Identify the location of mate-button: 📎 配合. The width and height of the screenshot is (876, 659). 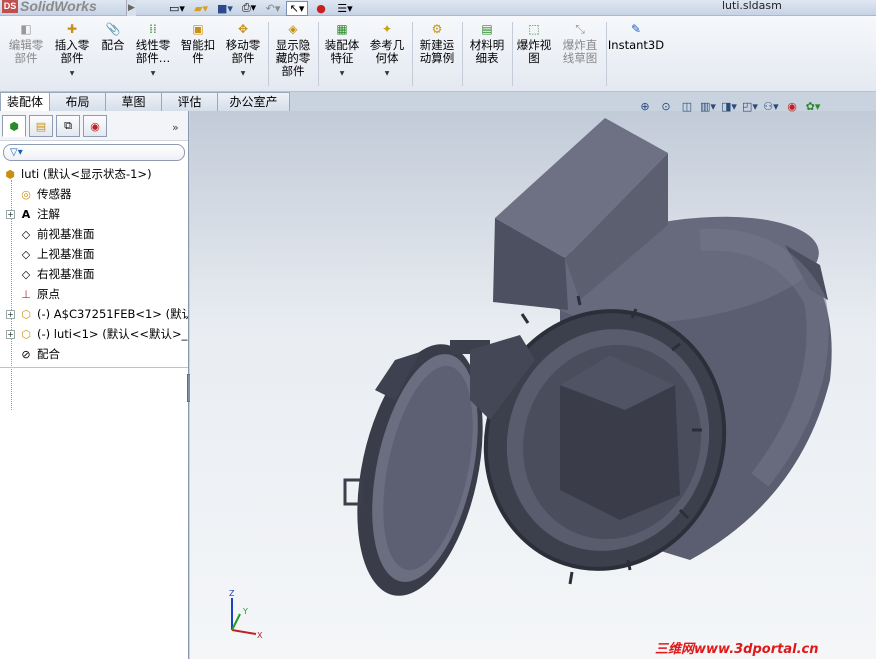
(113, 36).